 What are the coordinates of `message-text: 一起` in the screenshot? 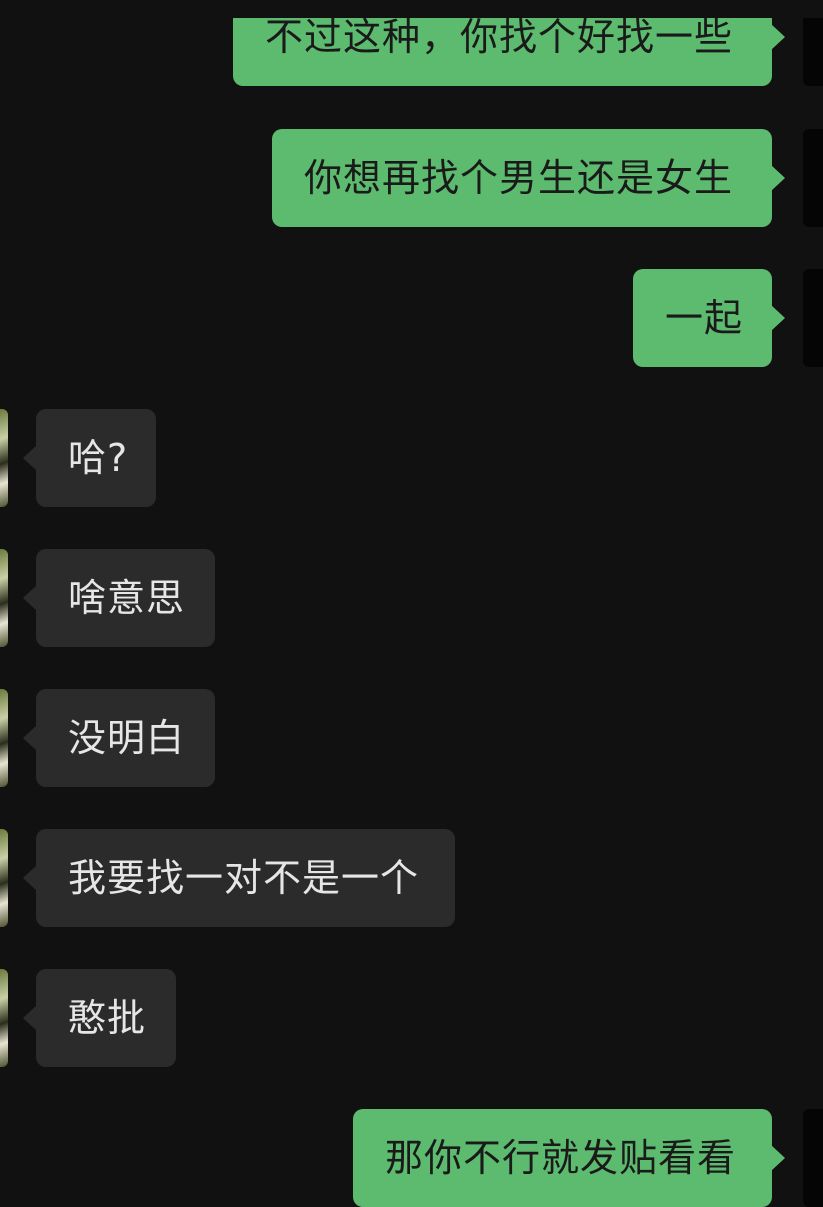 It's located at (704, 318).